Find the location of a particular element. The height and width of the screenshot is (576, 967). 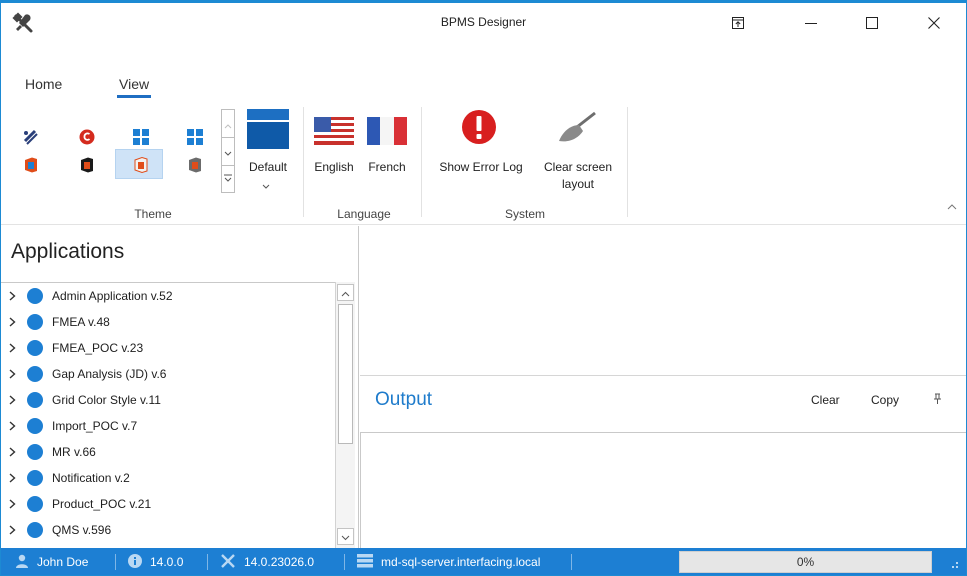

application-item: Admin Application v.52 is located at coordinates (168, 296).